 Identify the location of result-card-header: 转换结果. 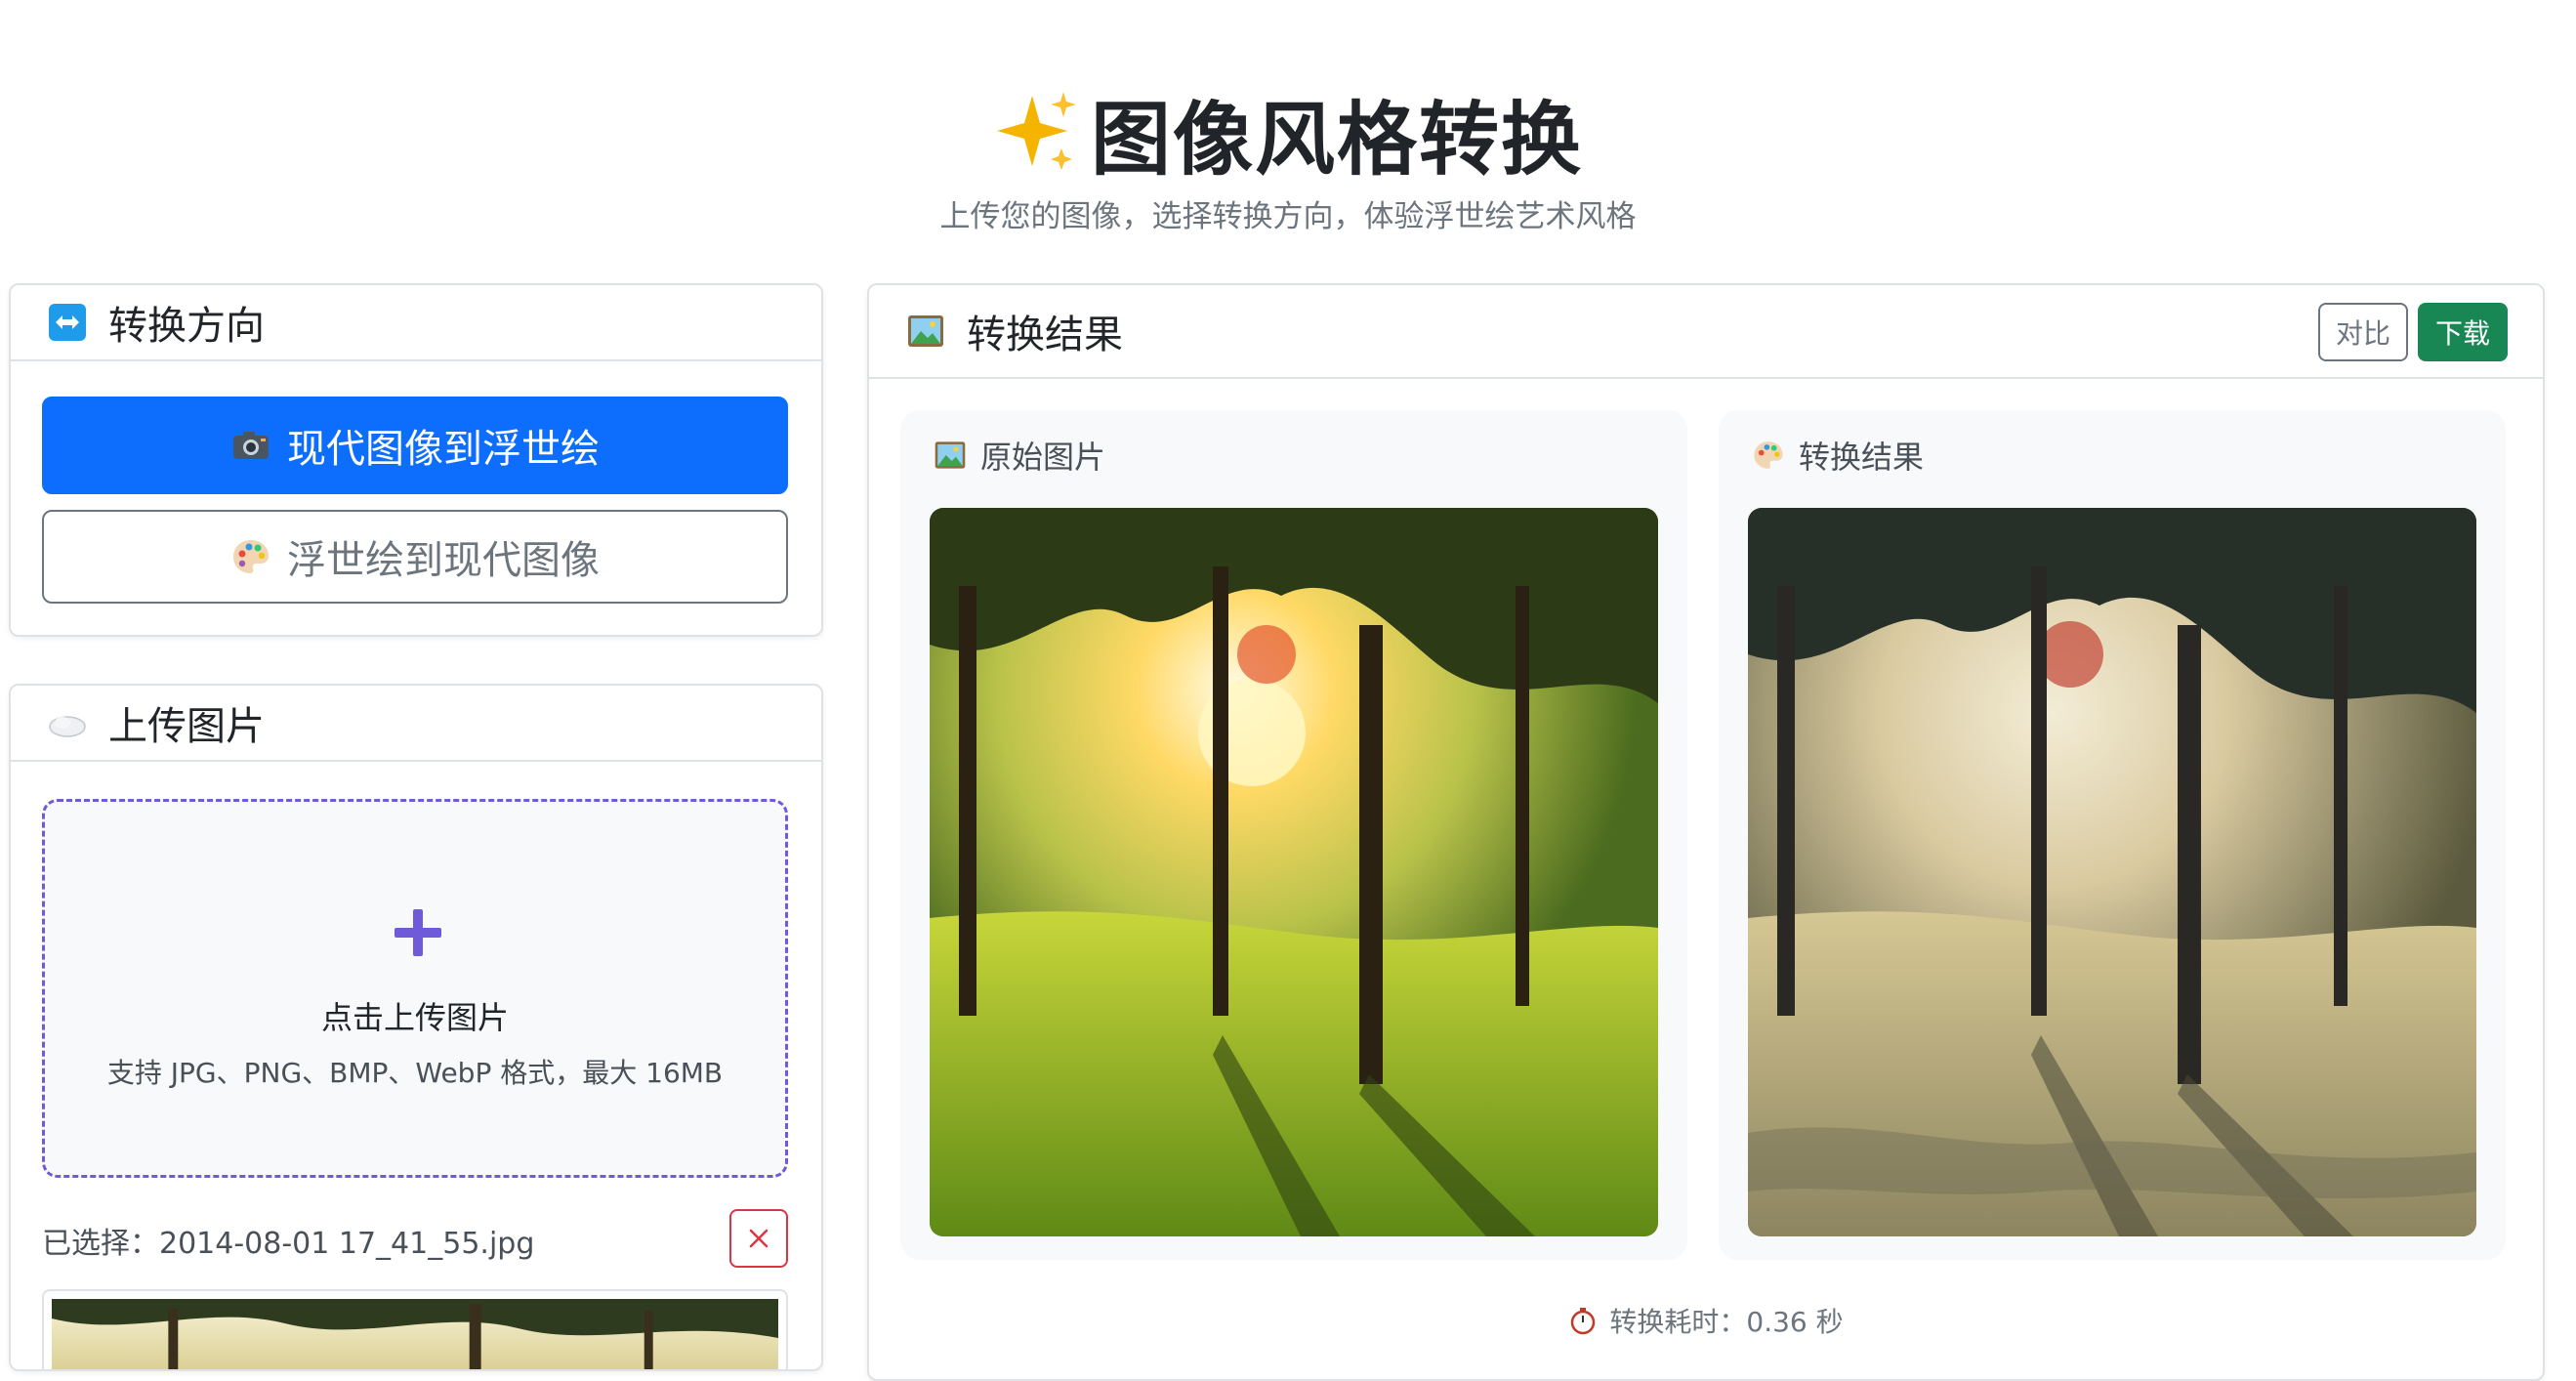
(1706, 332).